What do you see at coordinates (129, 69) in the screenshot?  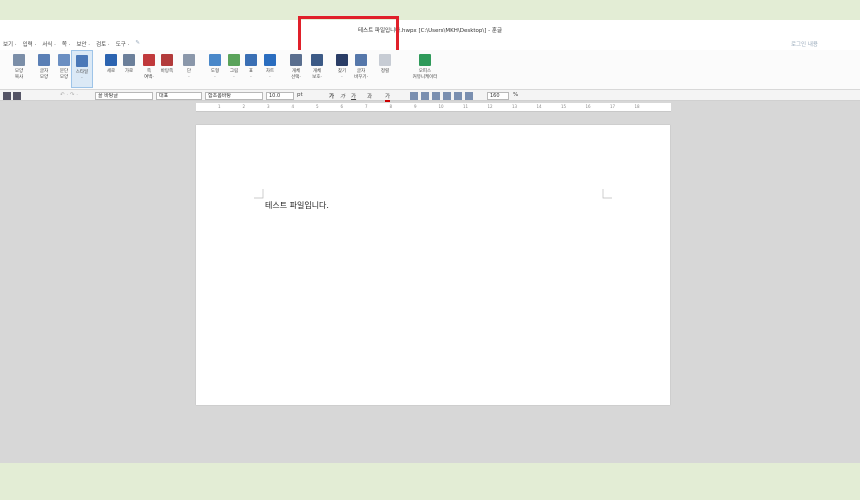 I see `ribbon-button-5: 가로` at bounding box center [129, 69].